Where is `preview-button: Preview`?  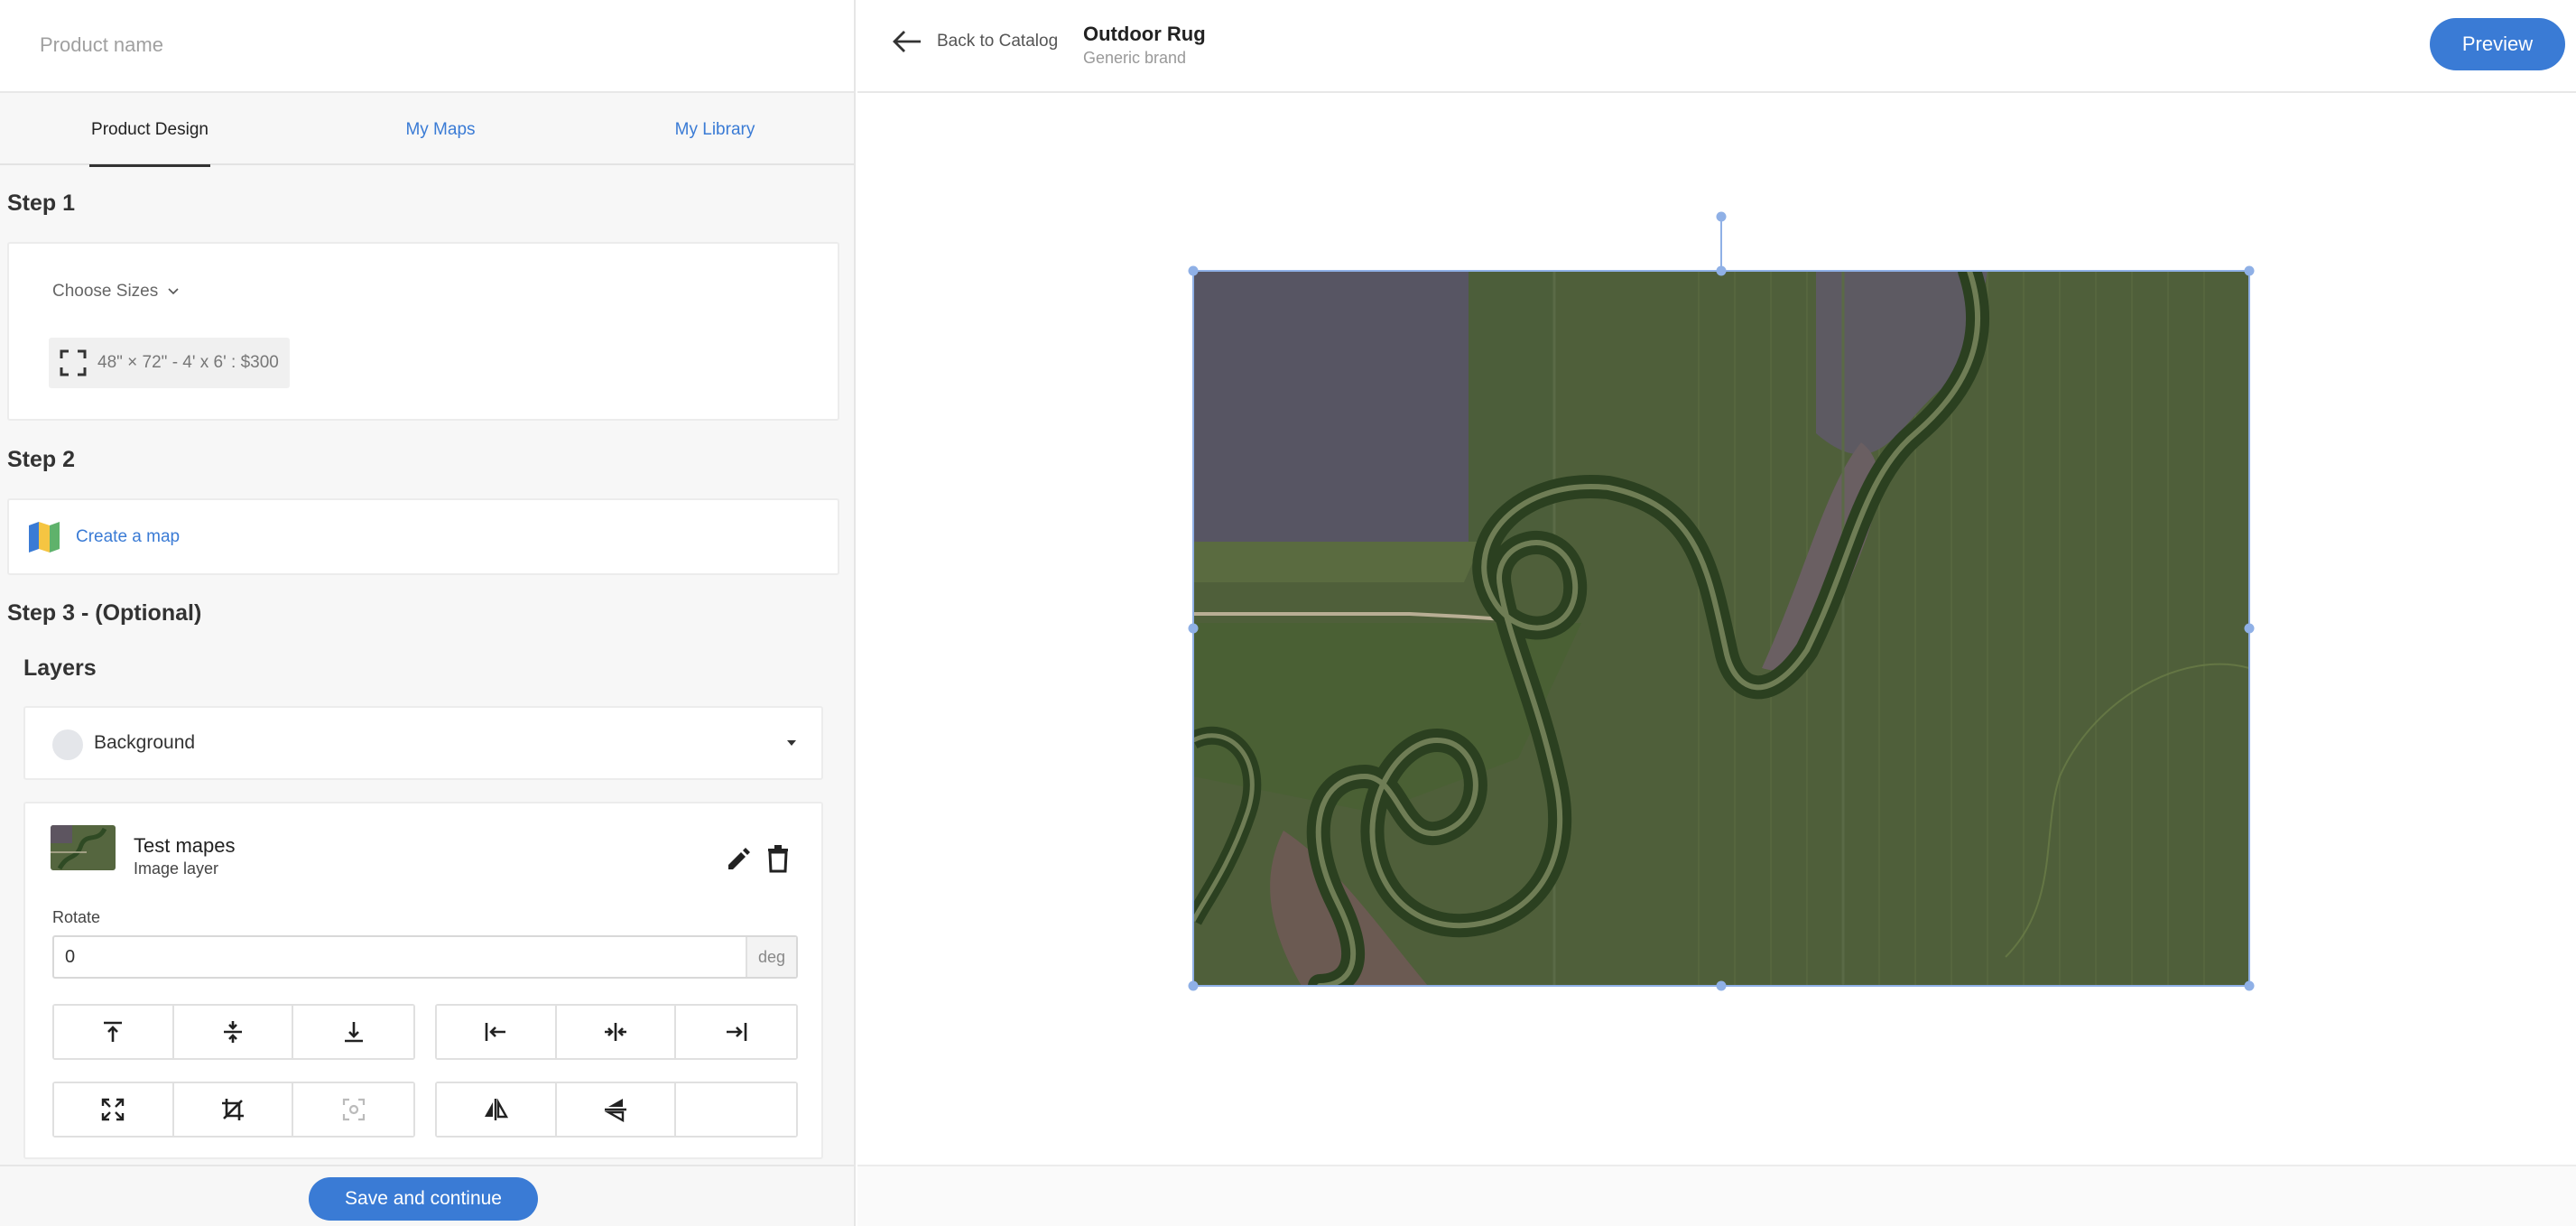 preview-button: Preview is located at coordinates (2498, 44).